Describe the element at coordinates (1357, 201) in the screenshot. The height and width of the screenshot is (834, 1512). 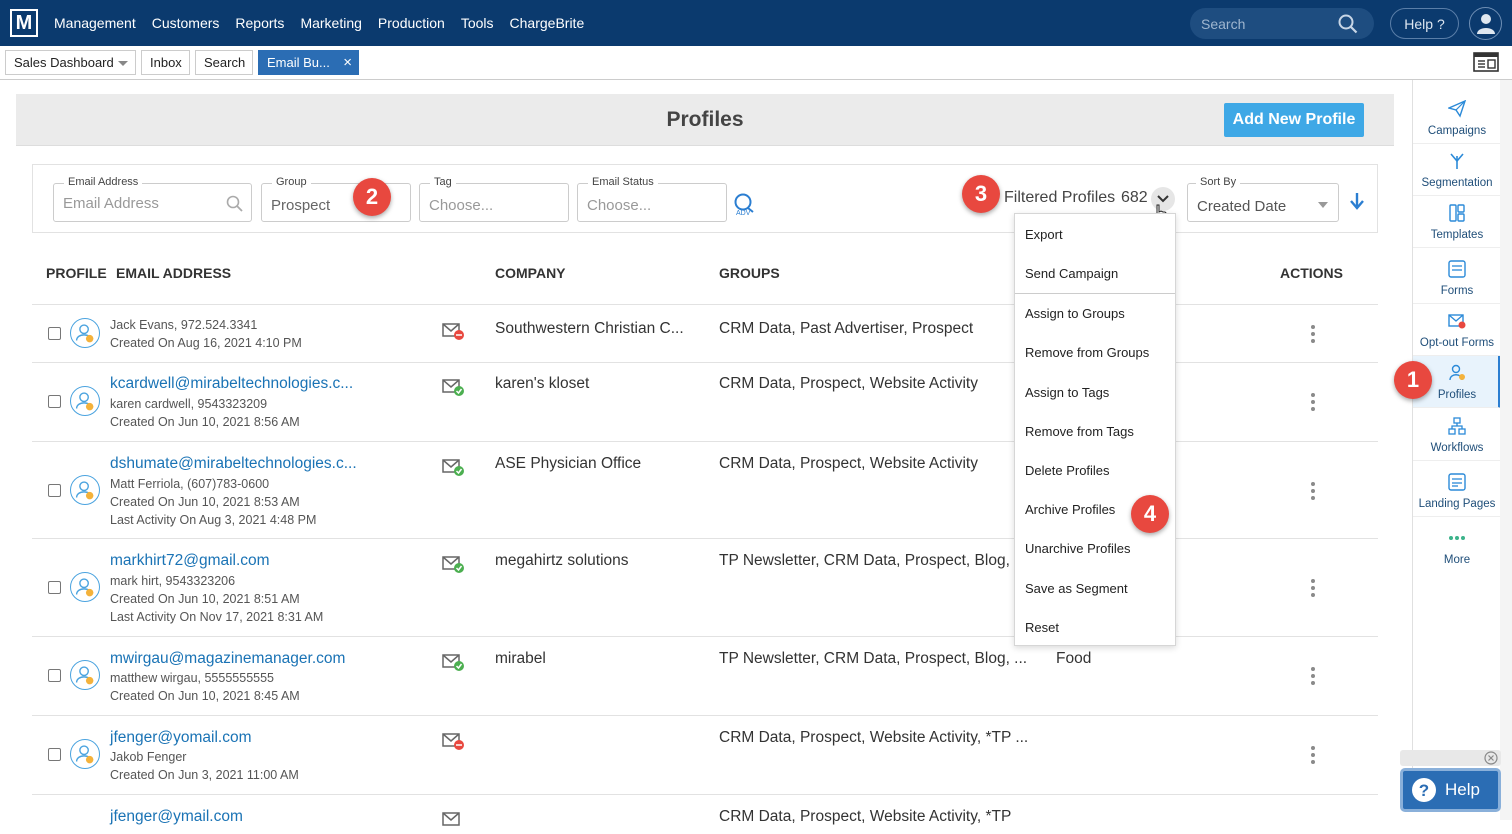
I see `sort-direction-icon` at that location.